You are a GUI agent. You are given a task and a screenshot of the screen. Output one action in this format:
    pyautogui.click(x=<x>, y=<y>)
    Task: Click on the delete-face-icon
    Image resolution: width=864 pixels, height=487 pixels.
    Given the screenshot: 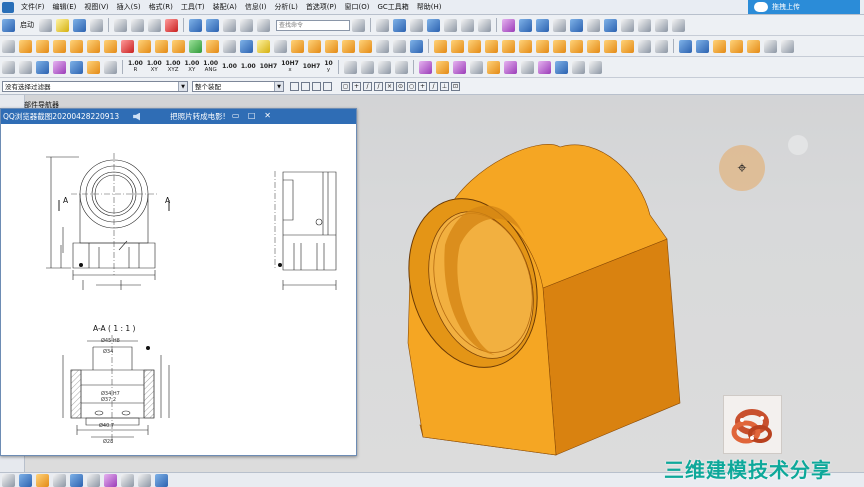 What is the action you would take?
    pyautogui.click(x=508, y=46)
    